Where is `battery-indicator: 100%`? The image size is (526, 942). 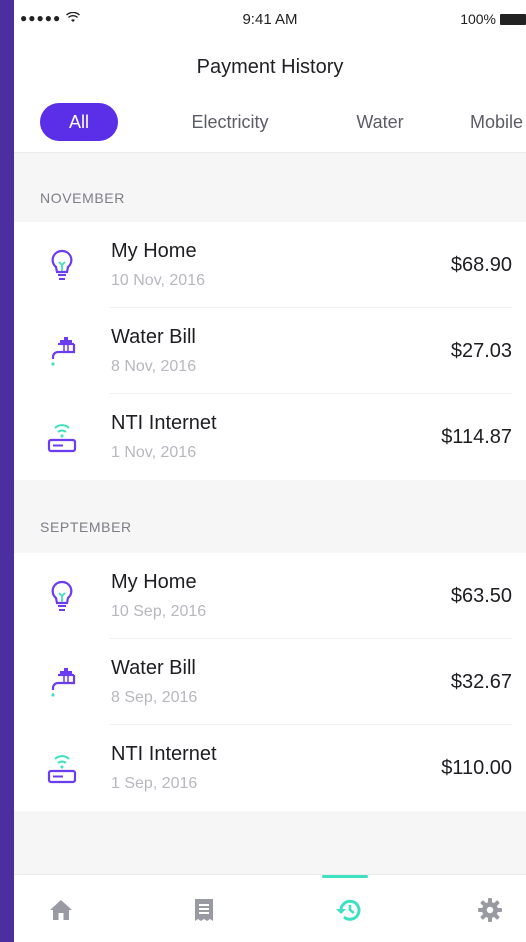 battery-indicator: 100% is located at coordinates (493, 19).